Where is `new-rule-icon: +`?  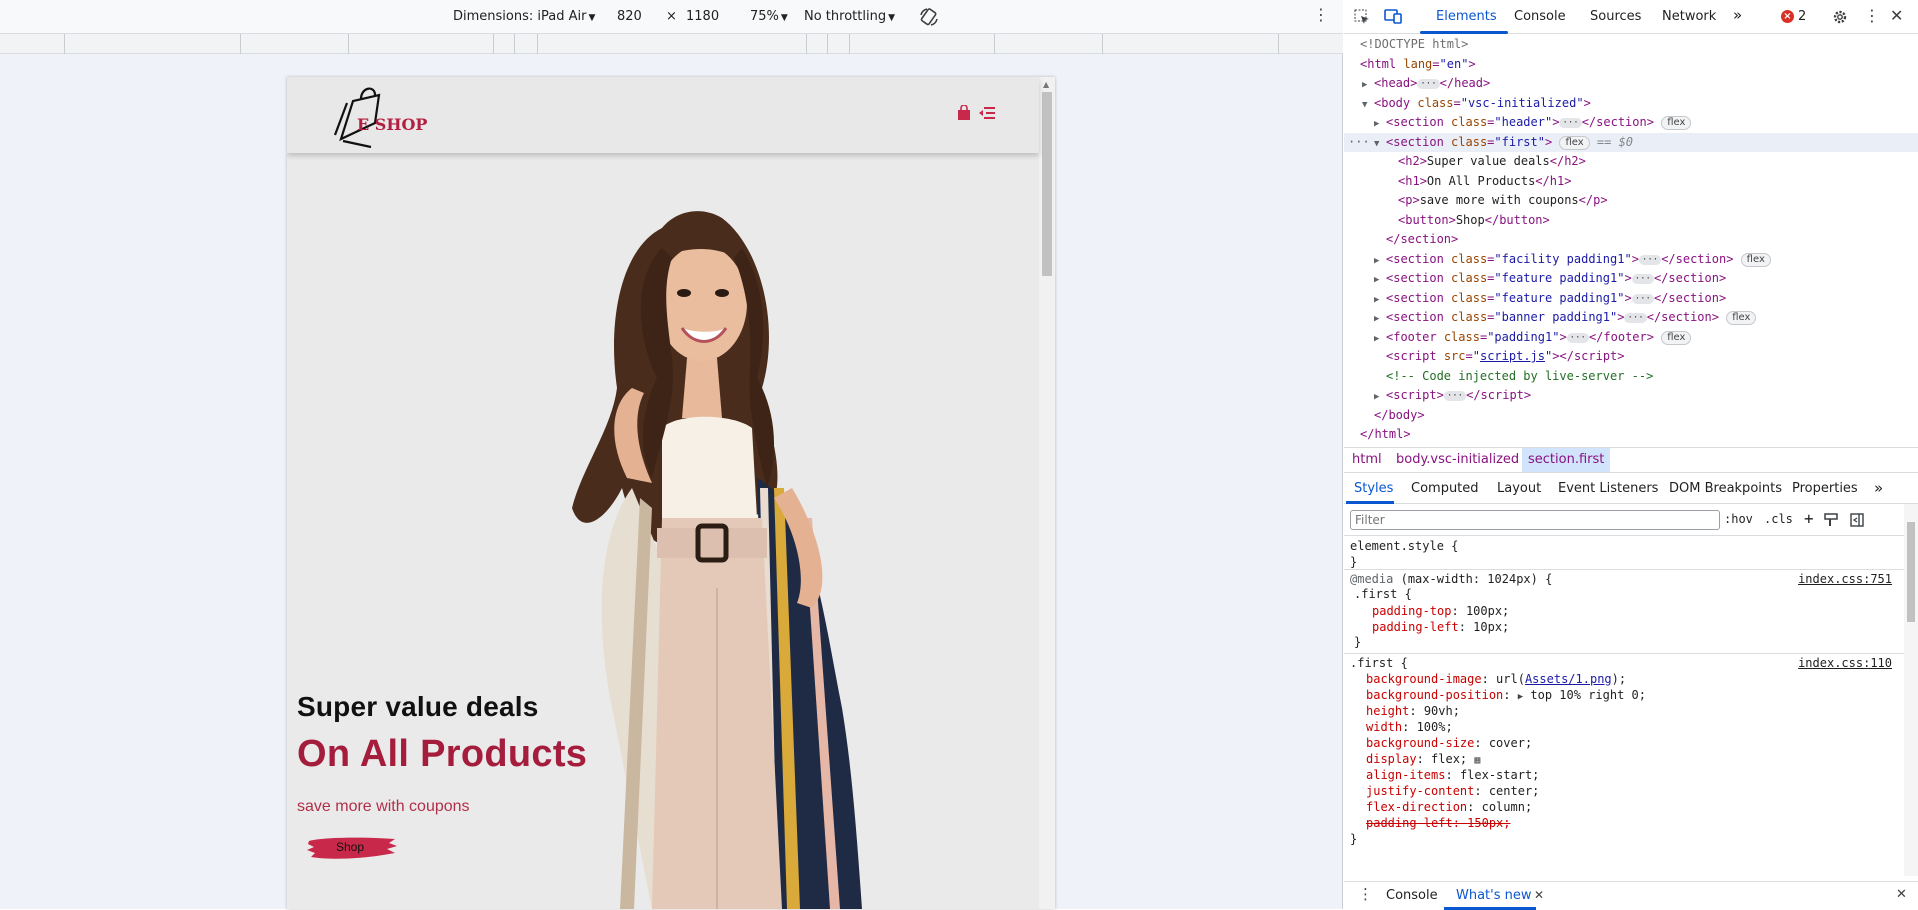 new-rule-icon: + is located at coordinates (1809, 518).